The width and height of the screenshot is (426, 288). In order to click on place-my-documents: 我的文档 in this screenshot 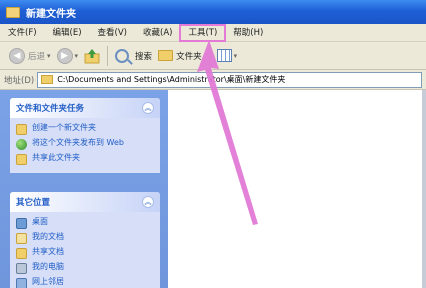, I will do `click(85, 238)`.